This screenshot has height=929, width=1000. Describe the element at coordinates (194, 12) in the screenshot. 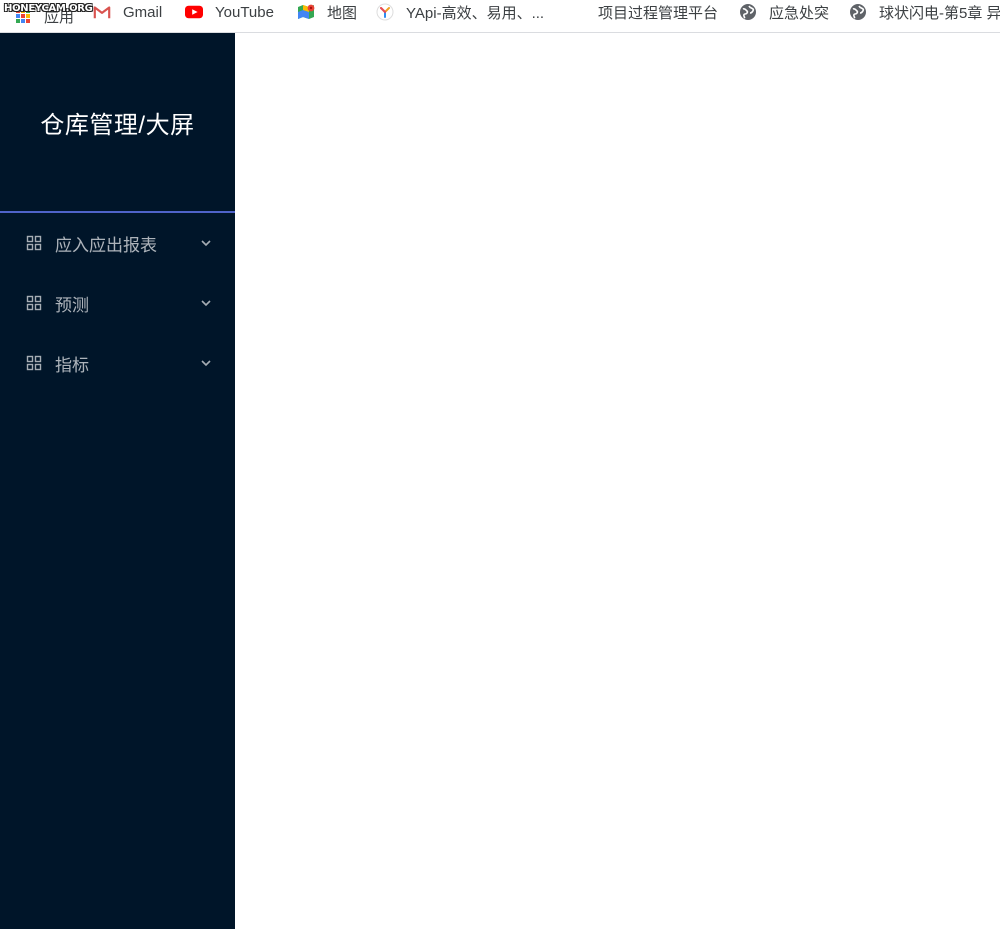

I see `youtube-icon` at that location.